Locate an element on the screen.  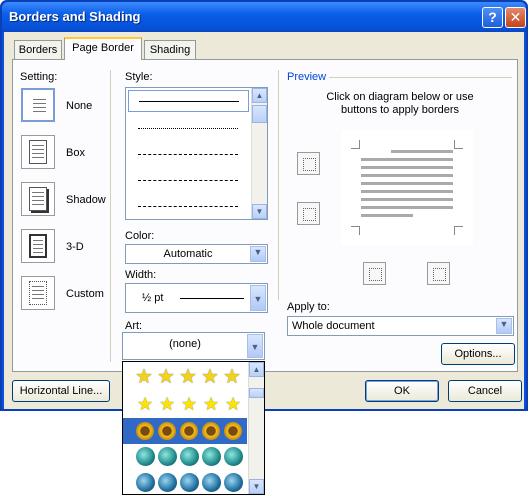
setting-shadow-label: Shadow is located at coordinates (86, 200).